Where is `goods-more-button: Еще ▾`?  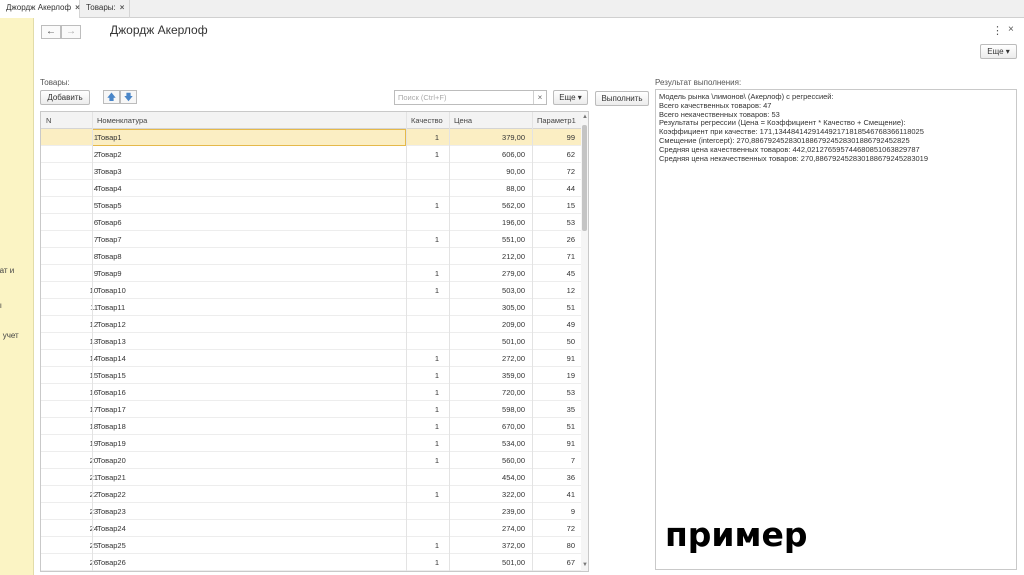 goods-more-button: Еще ▾ is located at coordinates (570, 97).